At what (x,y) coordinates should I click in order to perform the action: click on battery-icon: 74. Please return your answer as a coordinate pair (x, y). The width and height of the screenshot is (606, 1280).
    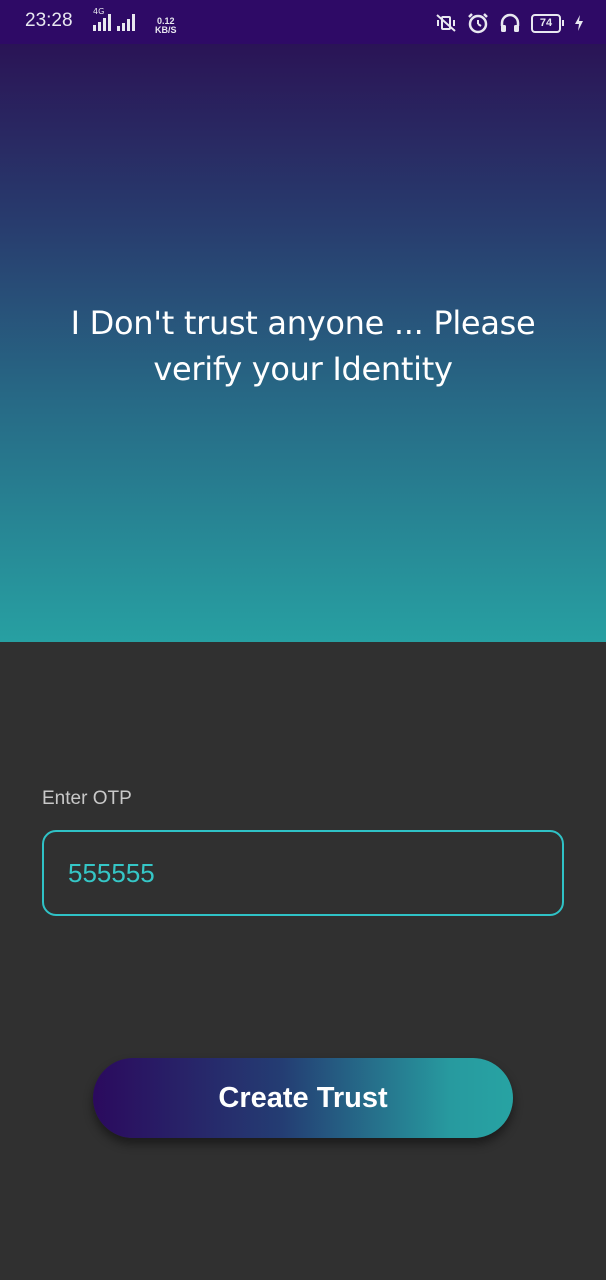
    Looking at the image, I should click on (547, 23).